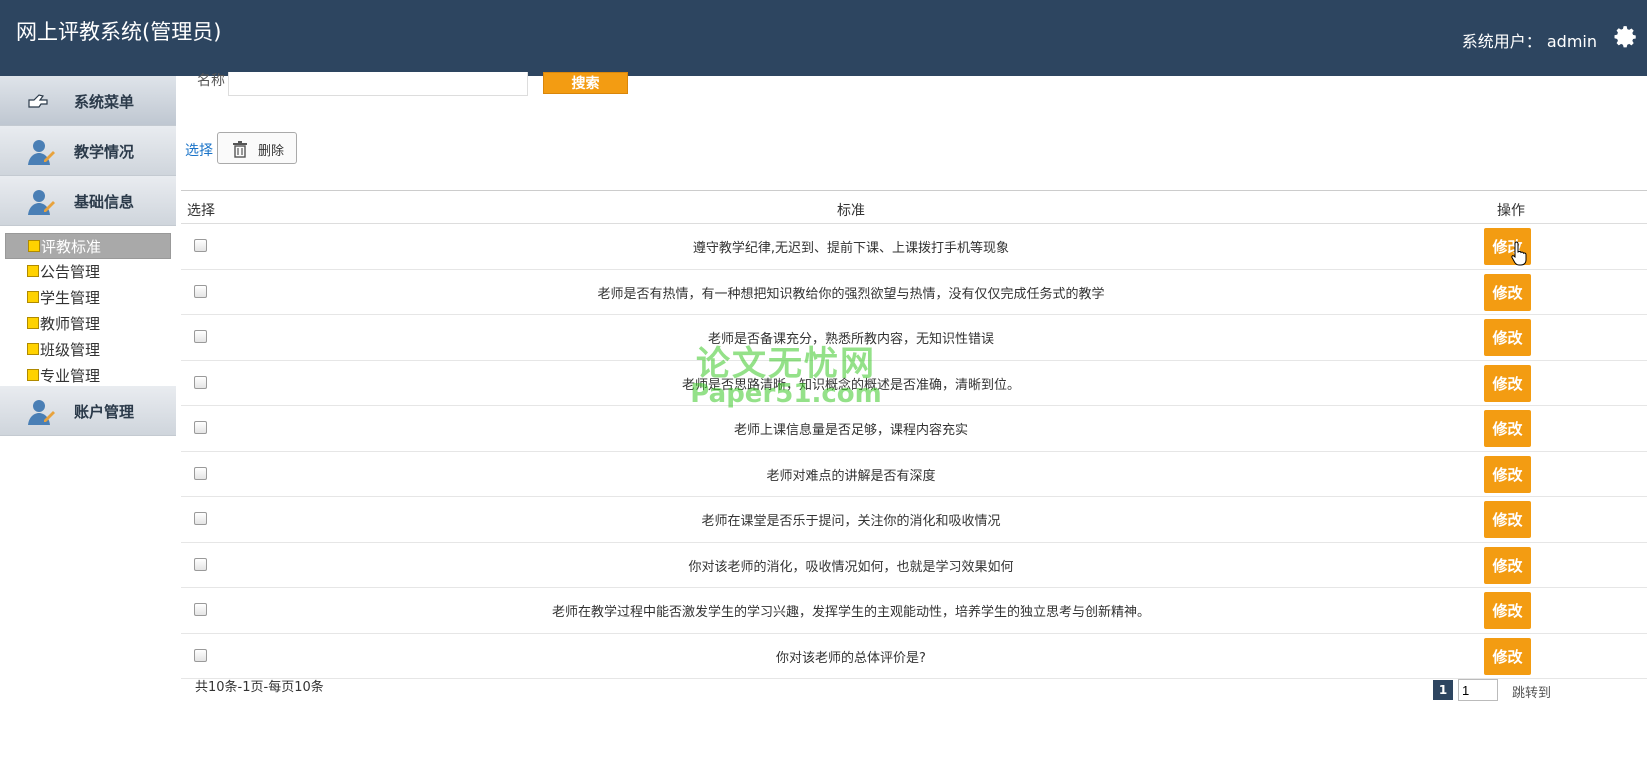 Image resolution: width=1647 pixels, height=777 pixels. I want to click on menu-hand-icon, so click(38, 101).